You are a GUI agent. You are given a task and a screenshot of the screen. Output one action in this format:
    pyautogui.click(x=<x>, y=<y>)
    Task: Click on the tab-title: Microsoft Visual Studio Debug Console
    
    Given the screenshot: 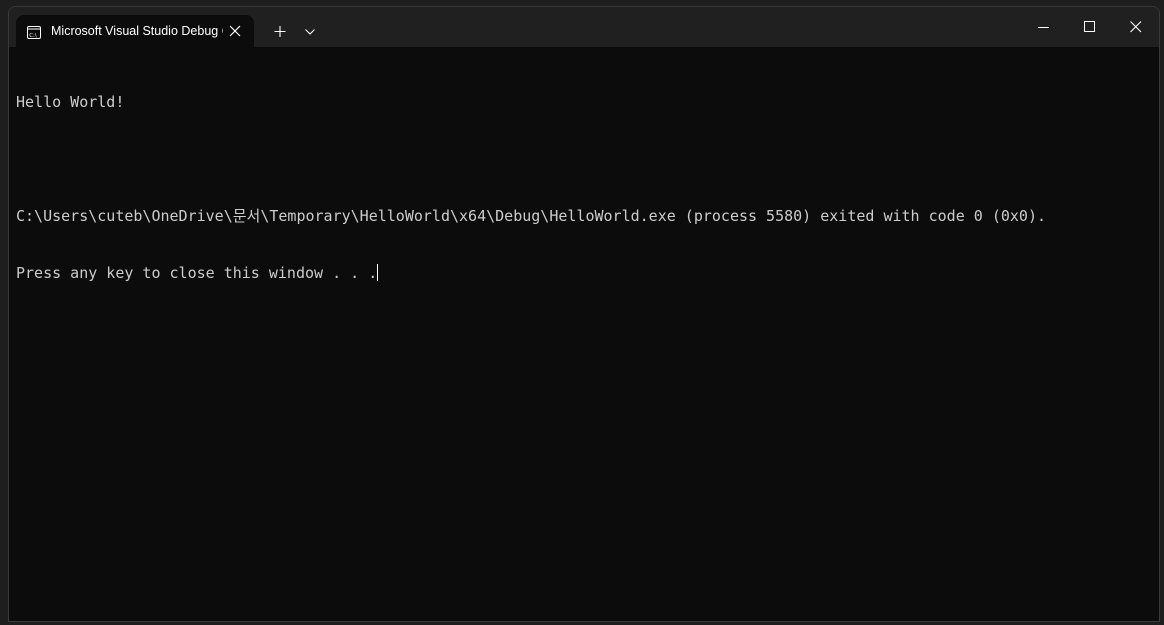 What is the action you would take?
    pyautogui.click(x=137, y=31)
    